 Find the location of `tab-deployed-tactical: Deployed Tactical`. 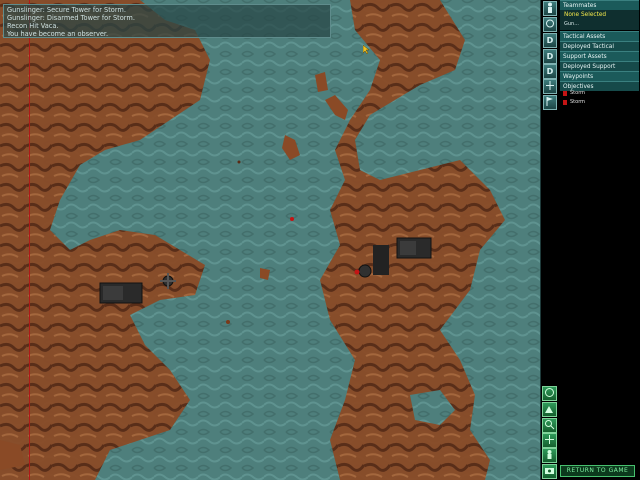

tab-deployed-tactical: Deployed Tactical is located at coordinates (599, 46).